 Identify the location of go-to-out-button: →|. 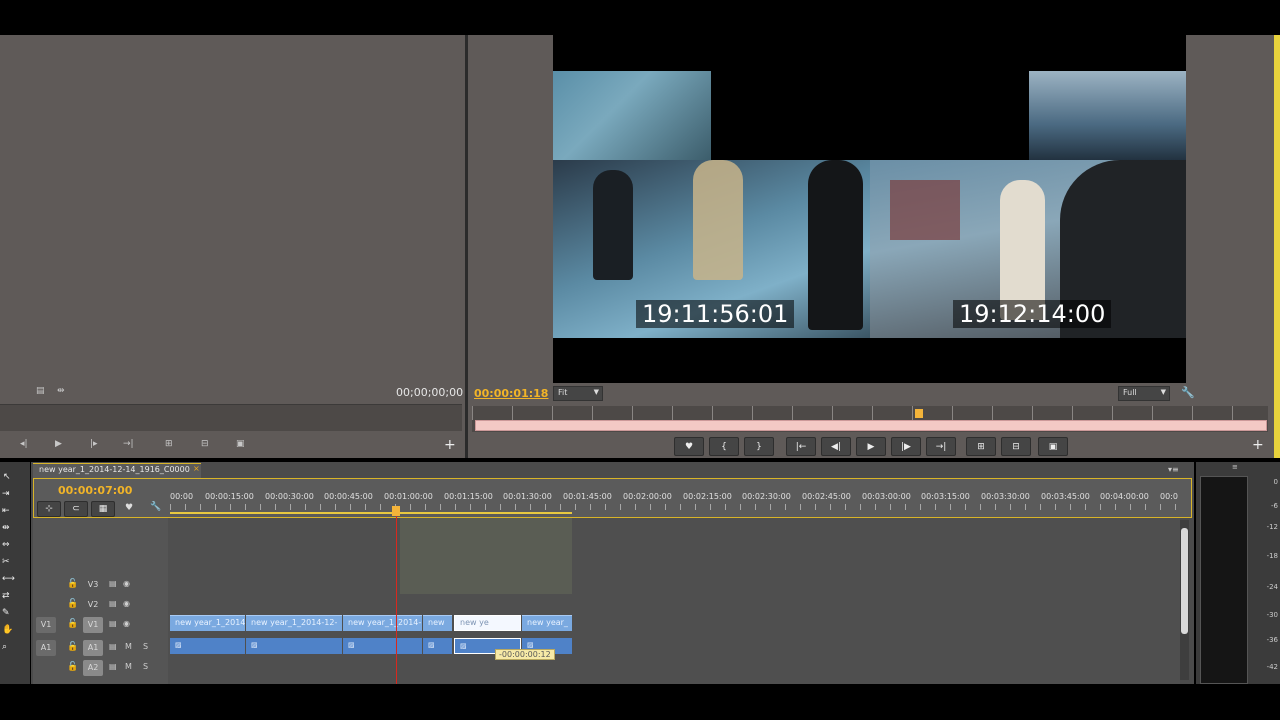
(941, 446).